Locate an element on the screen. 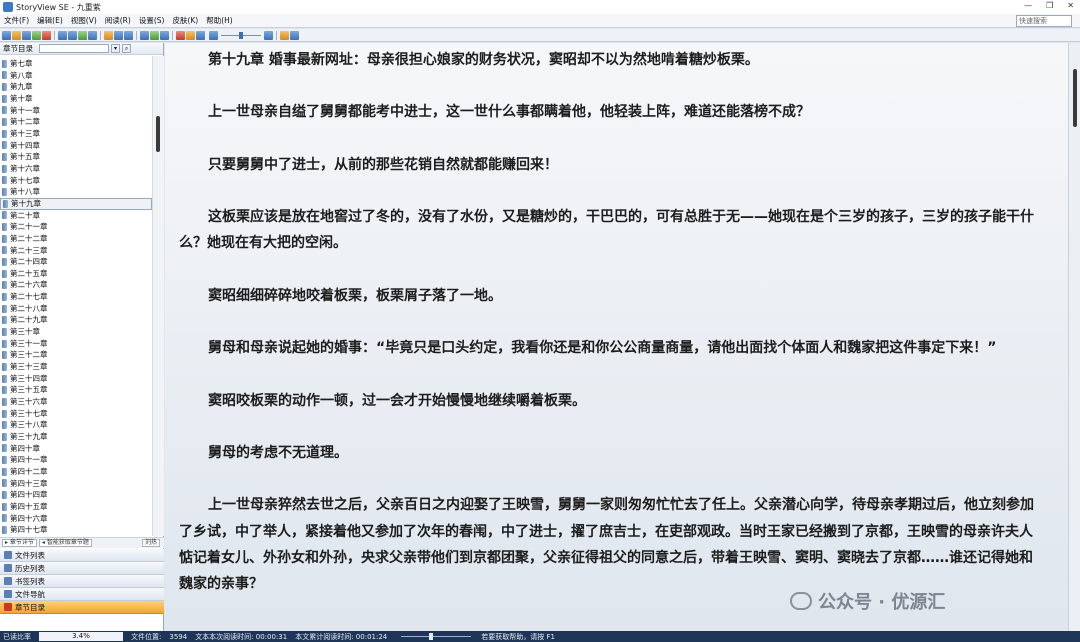 The height and width of the screenshot is (642, 1080). nav-group-5: 章节目录 is located at coordinates (82, 607).